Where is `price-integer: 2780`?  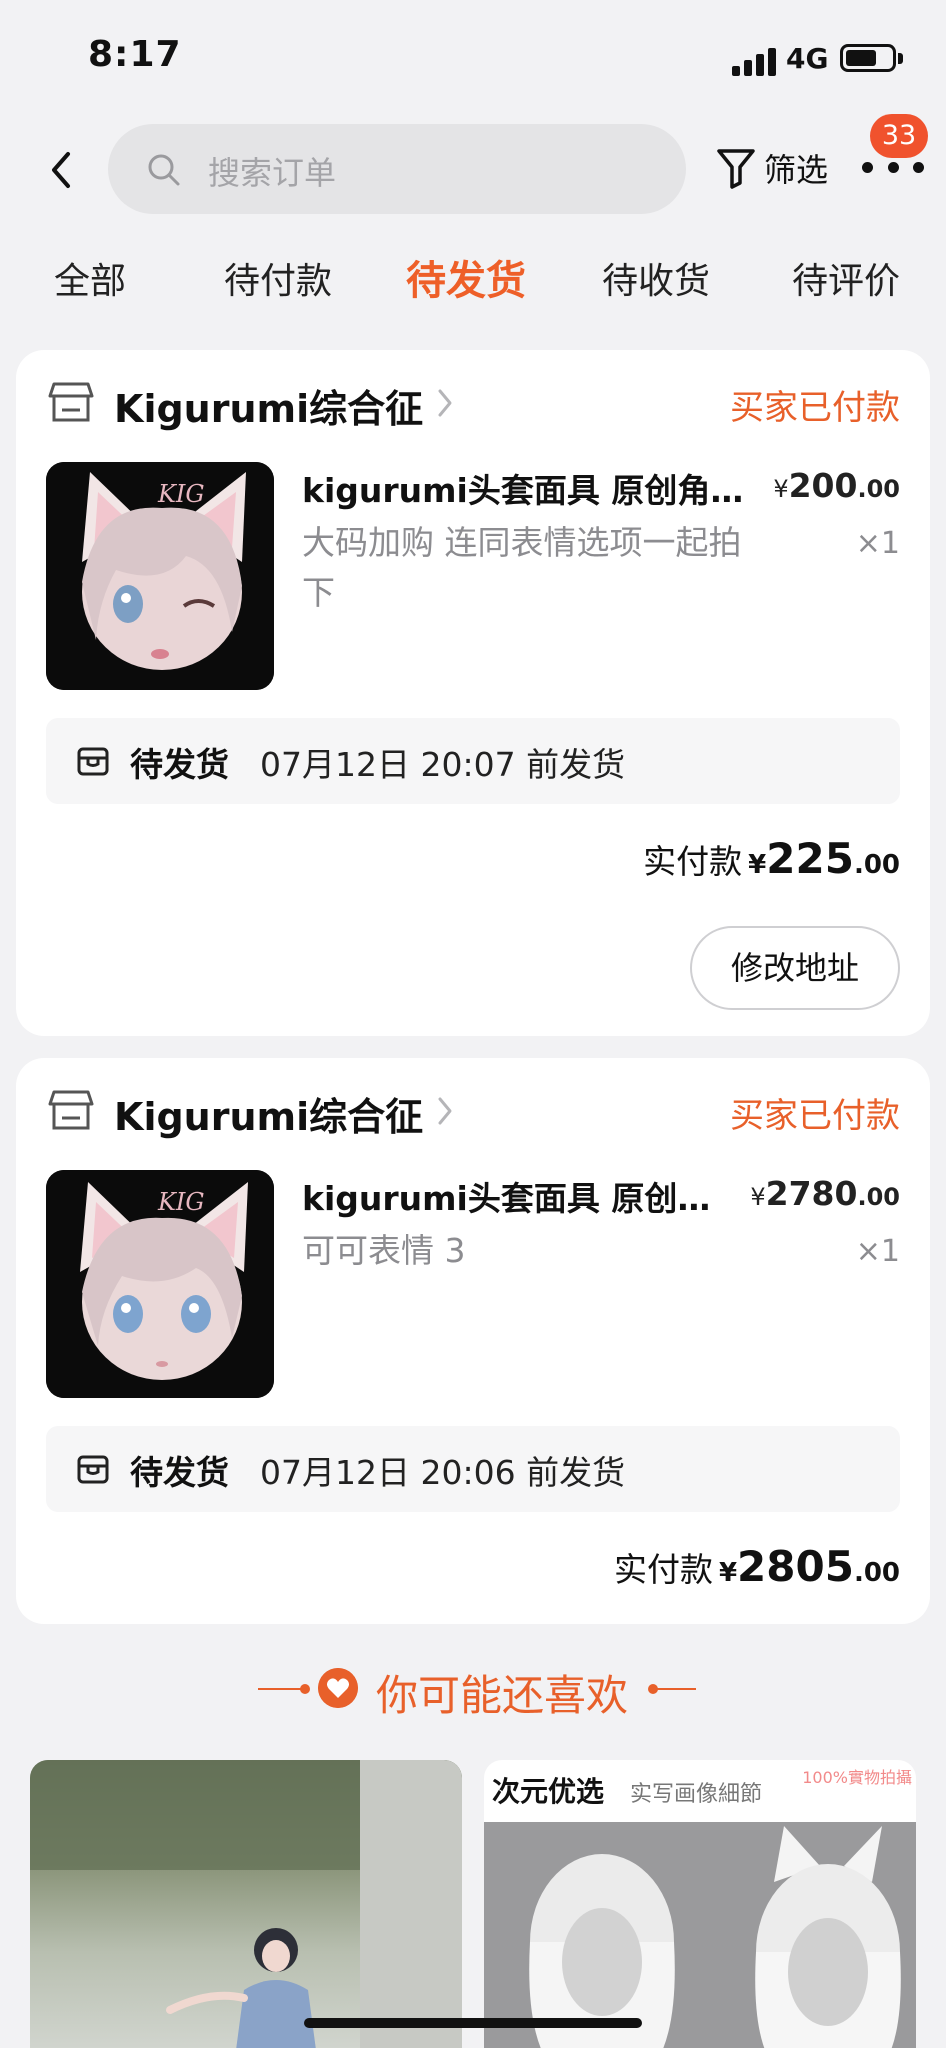 price-integer: 2780 is located at coordinates (811, 1193).